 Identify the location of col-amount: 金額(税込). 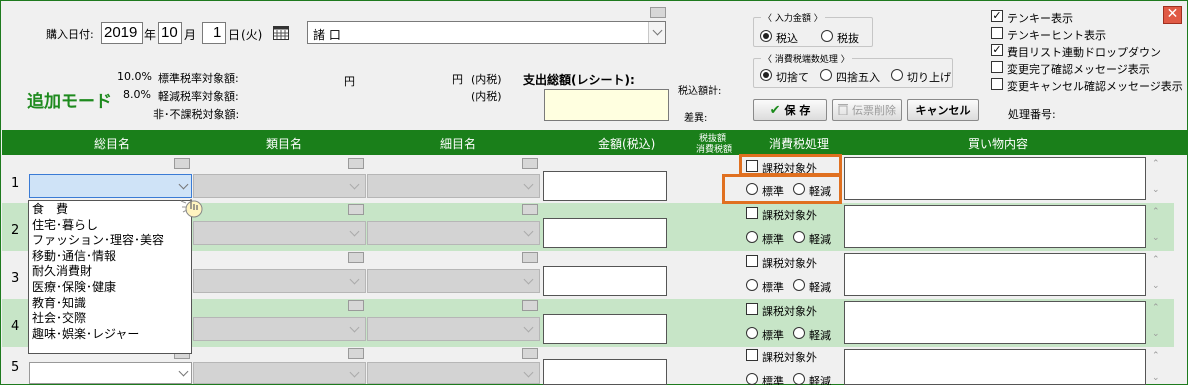
(627, 144).